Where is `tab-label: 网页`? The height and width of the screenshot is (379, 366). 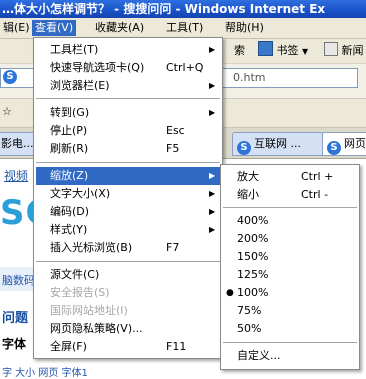
tab-label: 网页 is located at coordinates (355, 143).